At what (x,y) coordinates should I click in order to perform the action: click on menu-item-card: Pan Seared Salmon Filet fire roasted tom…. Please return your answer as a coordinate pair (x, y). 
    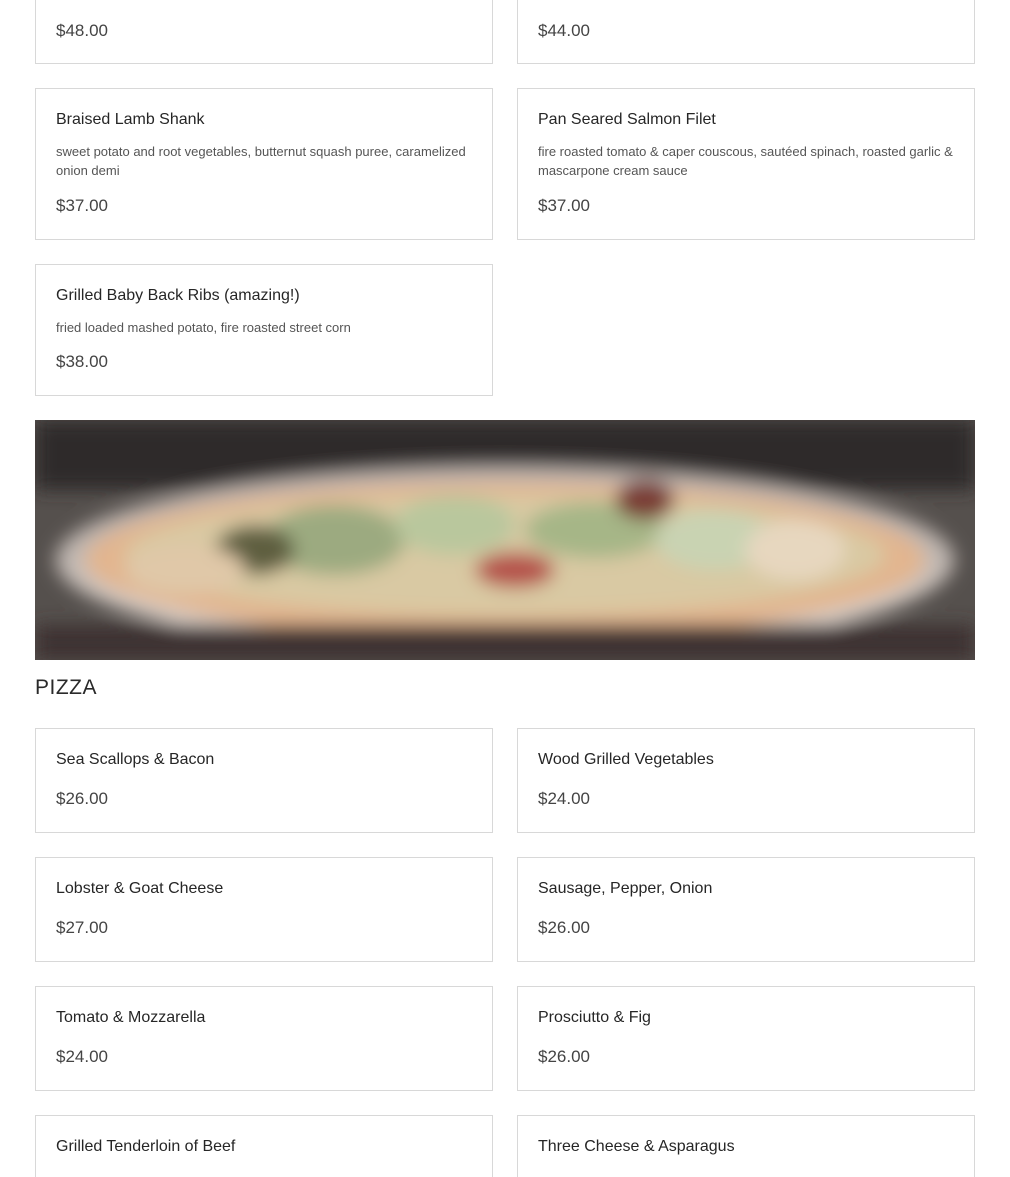
    Looking at the image, I should click on (746, 164).